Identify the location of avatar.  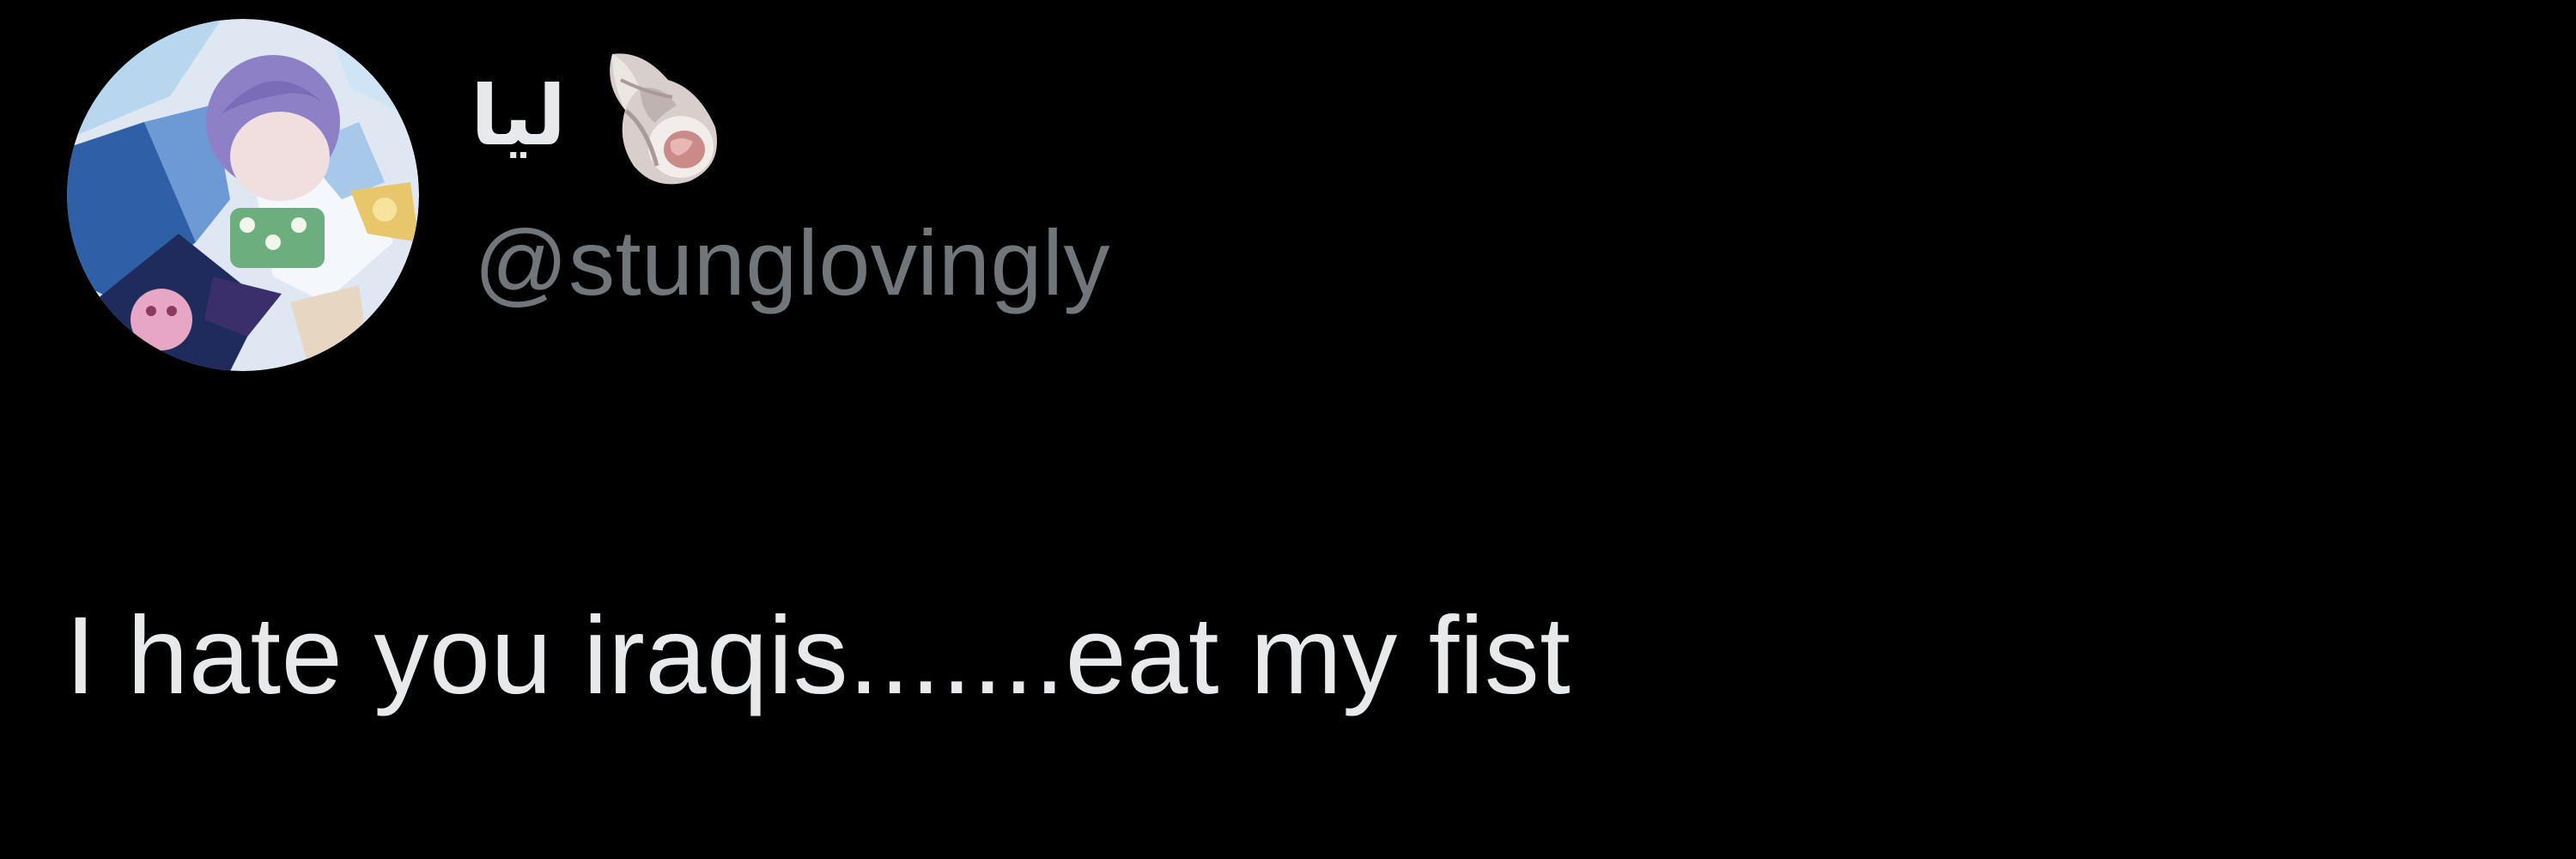
(243, 195).